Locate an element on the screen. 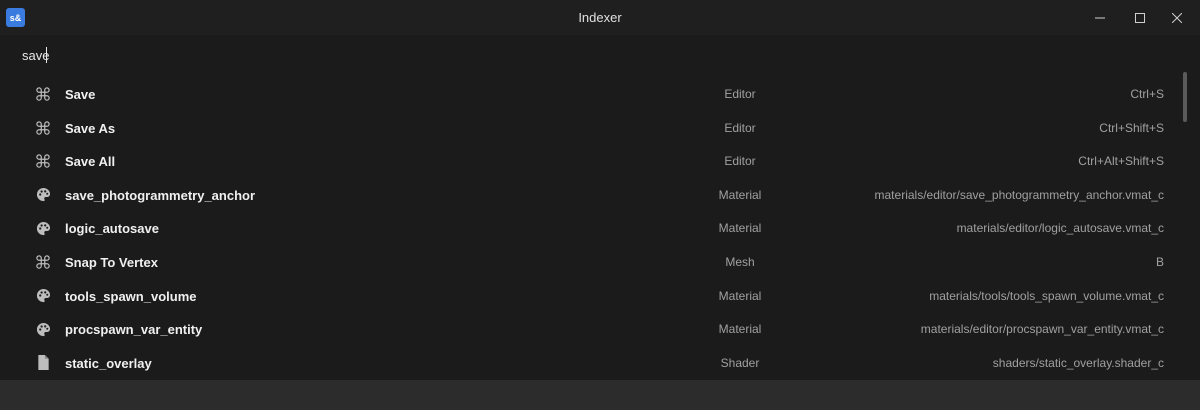  maximize-icon is located at coordinates (1140, 17).